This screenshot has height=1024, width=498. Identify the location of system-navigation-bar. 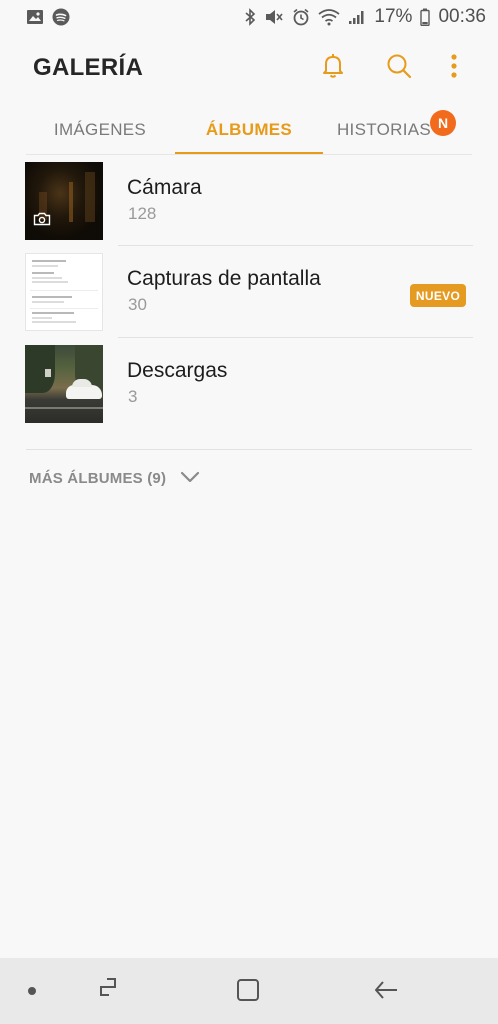
(249, 991).